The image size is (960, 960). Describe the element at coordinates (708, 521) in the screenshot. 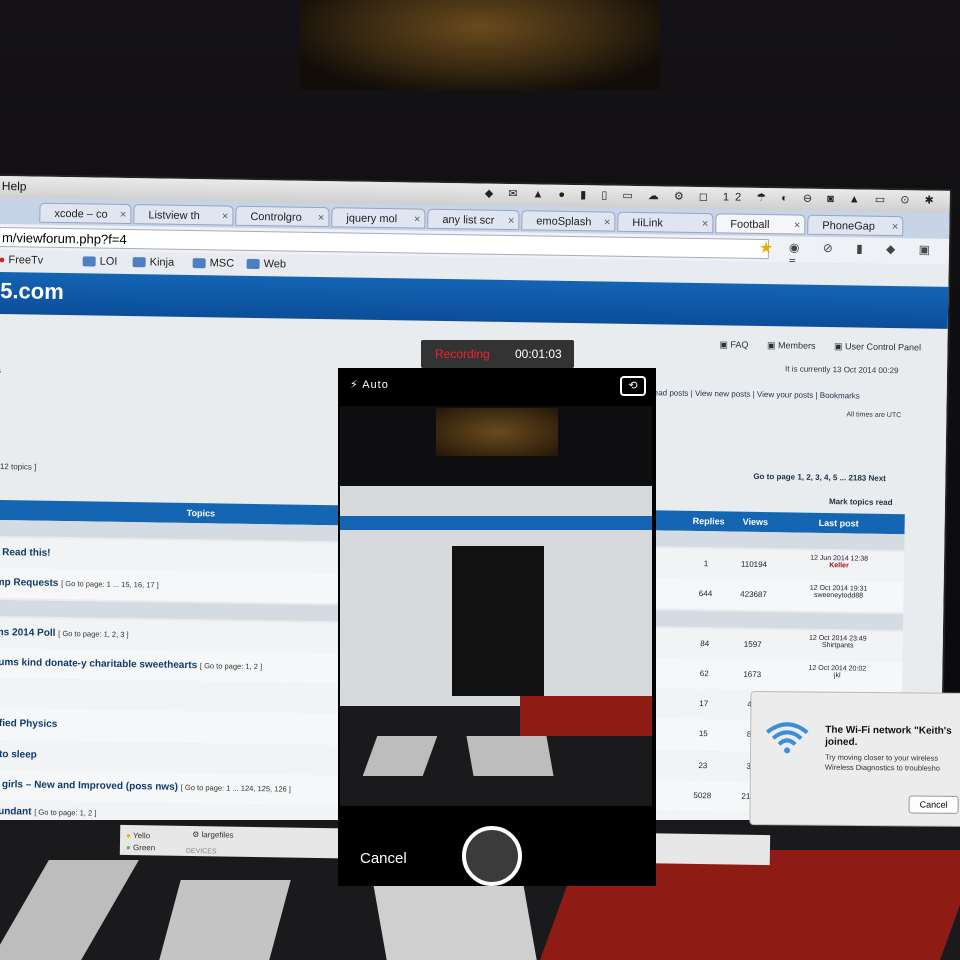

I see `col-replies: Replies` at that location.